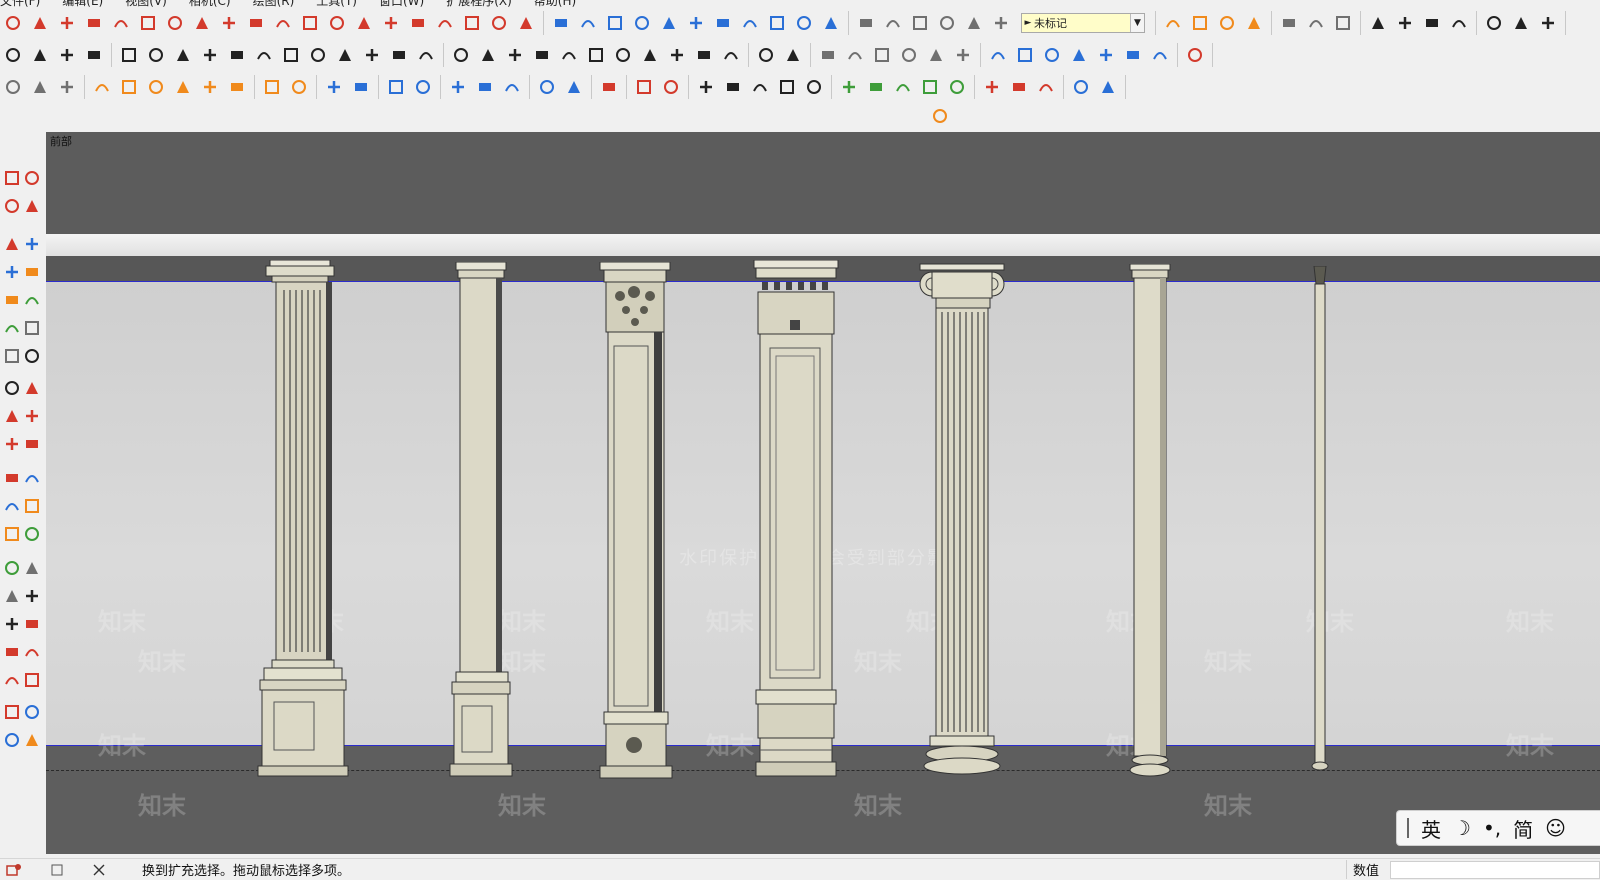  Describe the element at coordinates (515, 55) in the screenshot. I see `row2-tool-18-icon` at that location.